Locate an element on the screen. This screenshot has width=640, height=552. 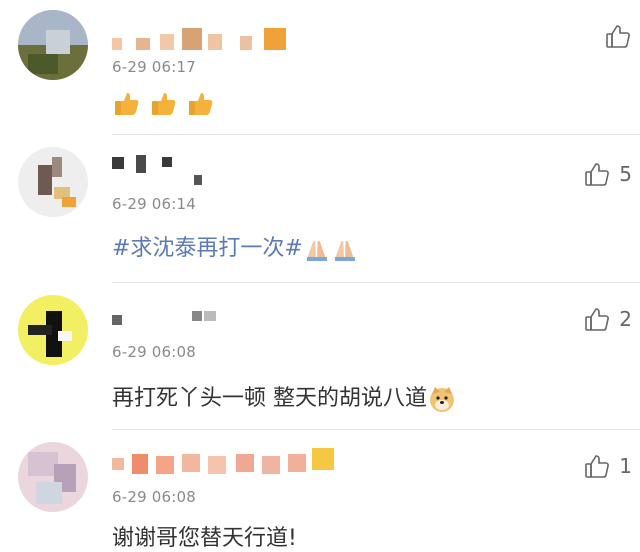
like-count: 5 is located at coordinates (625, 174).